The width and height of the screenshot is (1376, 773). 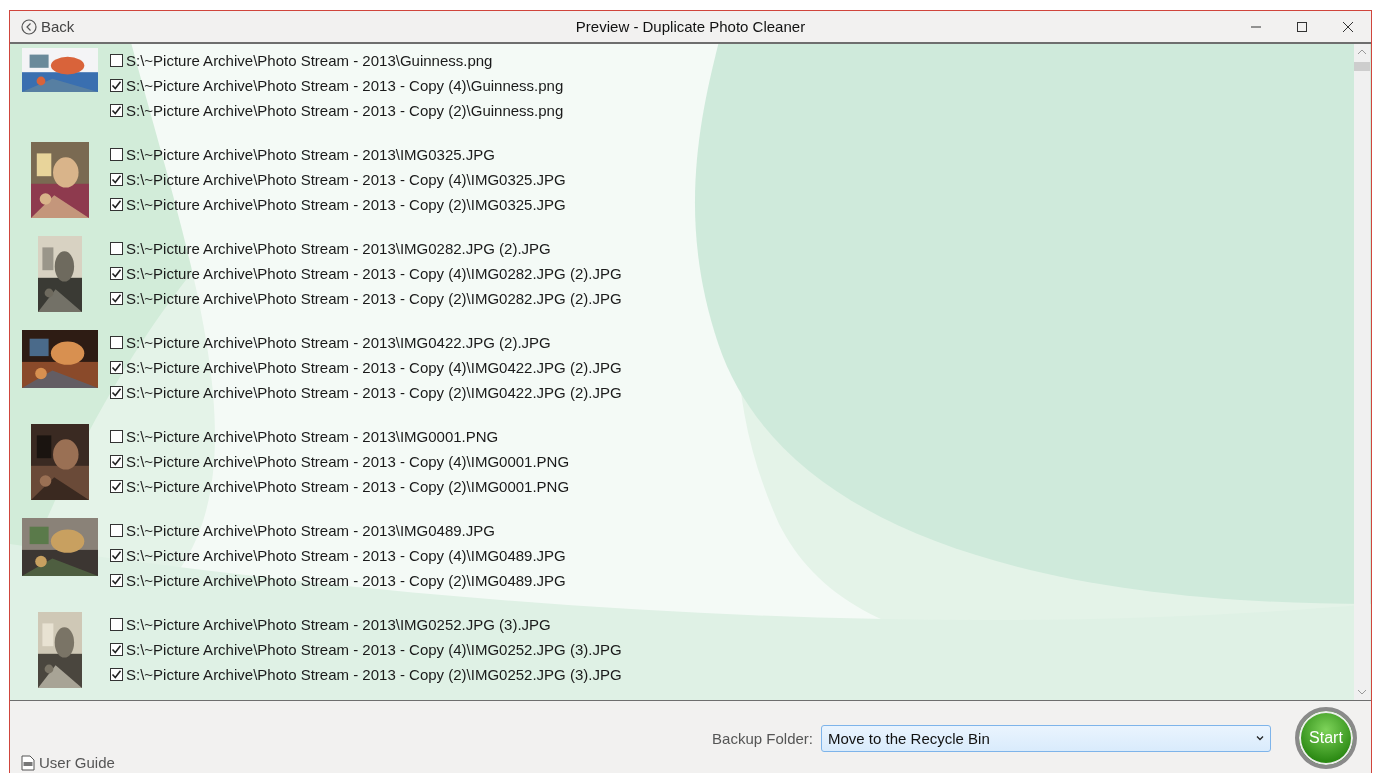 What do you see at coordinates (374, 674) in the screenshot?
I see `file-path: S:\~Picture Archive\Photo Stream - 2013 - Copy (2)\IMG0252.JPG (3).JPG` at bounding box center [374, 674].